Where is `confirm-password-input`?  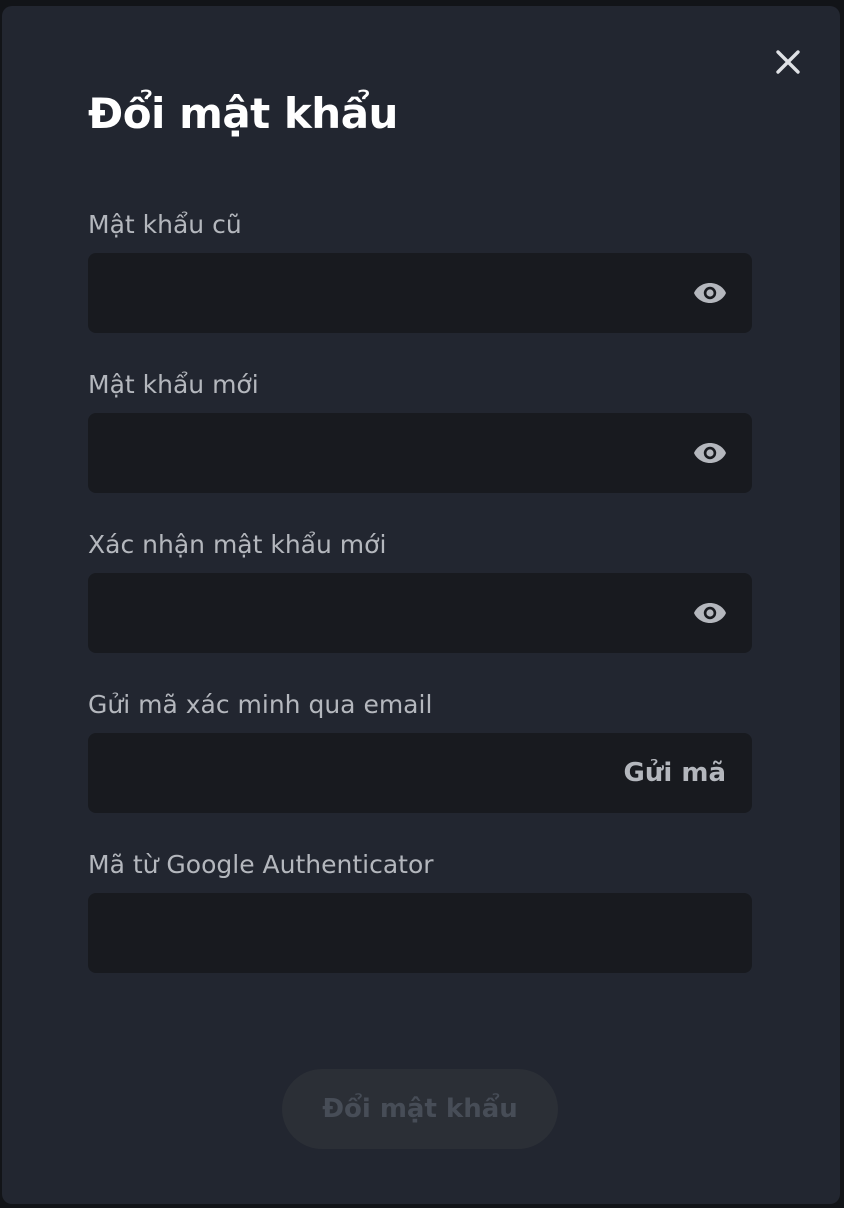 confirm-password-input is located at coordinates (368, 613).